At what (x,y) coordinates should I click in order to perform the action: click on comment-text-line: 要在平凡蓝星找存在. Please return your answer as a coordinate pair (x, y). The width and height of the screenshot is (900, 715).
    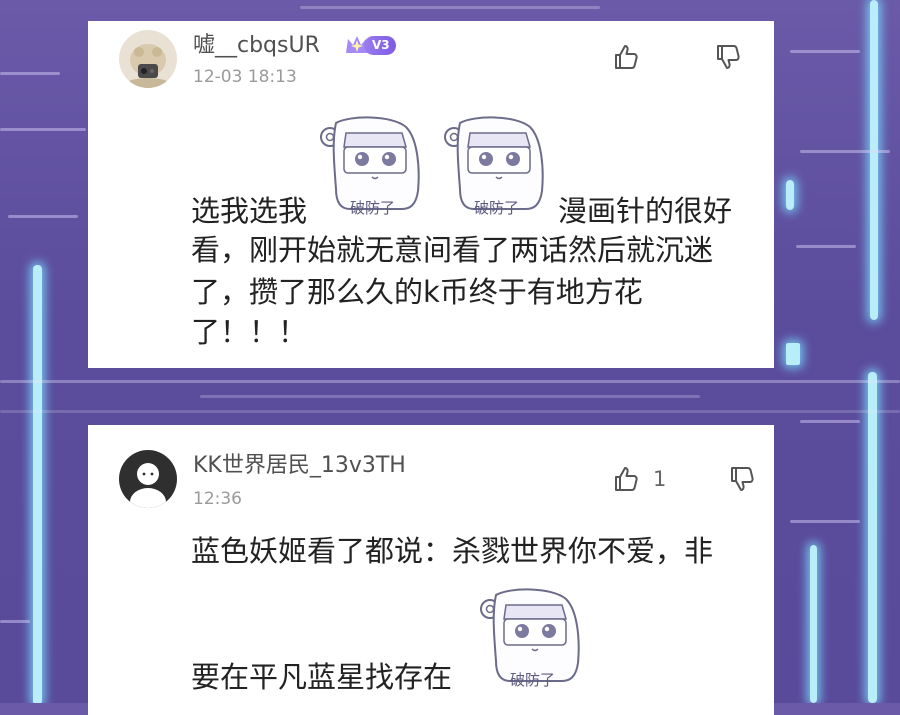
    Looking at the image, I should click on (322, 677).